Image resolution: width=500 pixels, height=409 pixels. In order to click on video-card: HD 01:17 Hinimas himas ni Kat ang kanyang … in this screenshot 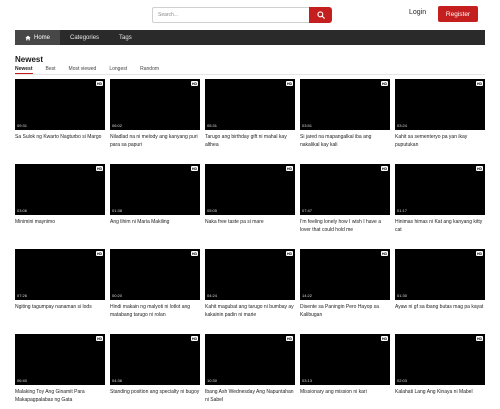, I will do `click(440, 206)`.